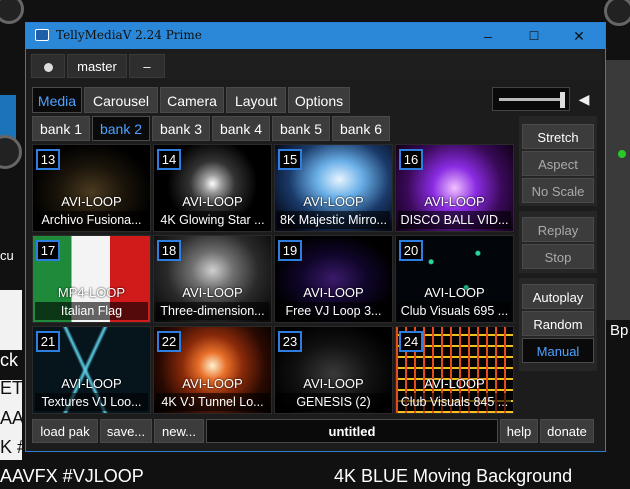 The height and width of the screenshot is (489, 630). I want to click on bank-3-button: bank 3, so click(181, 128).